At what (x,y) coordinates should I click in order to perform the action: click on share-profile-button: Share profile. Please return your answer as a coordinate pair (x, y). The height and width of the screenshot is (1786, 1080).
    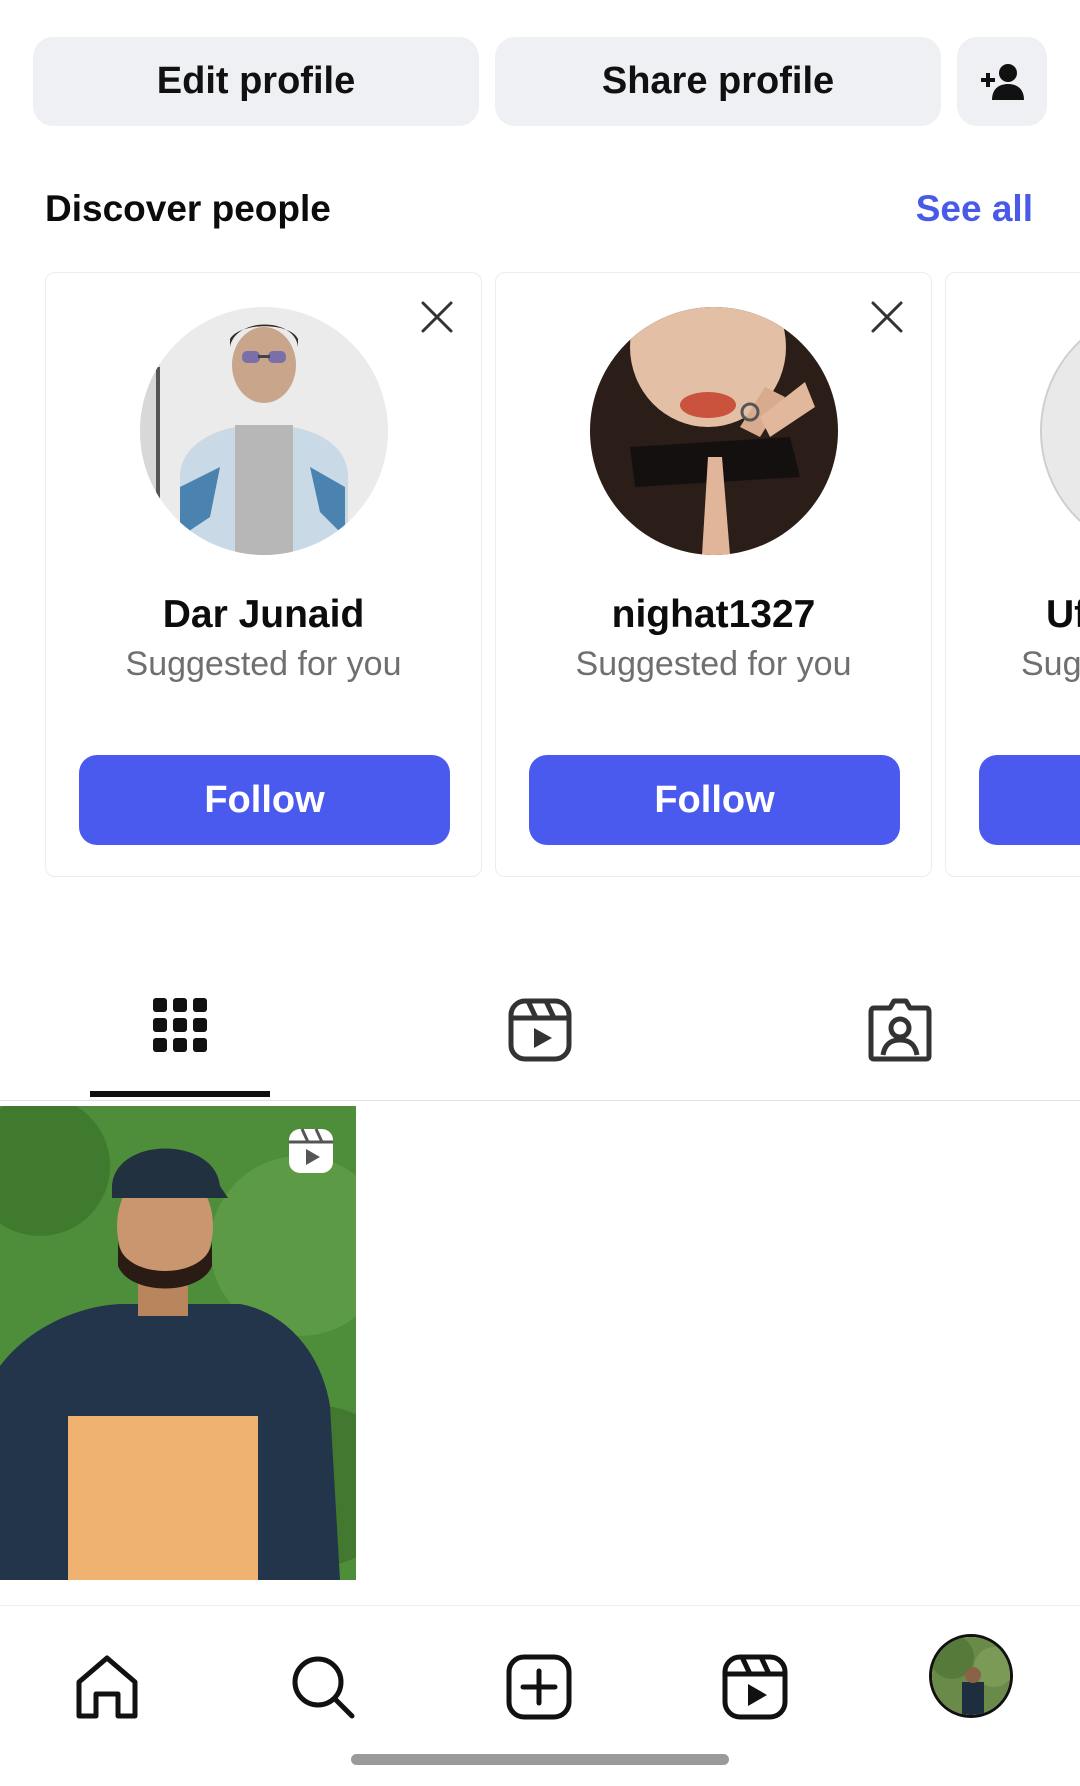
    Looking at the image, I should click on (718, 81).